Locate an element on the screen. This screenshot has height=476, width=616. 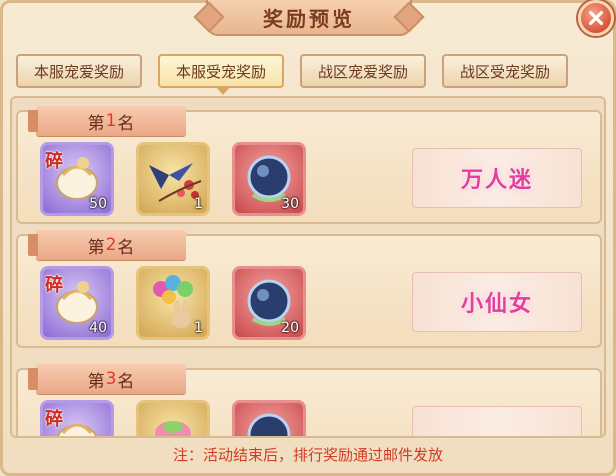
gift-icon is located at coordinates (173, 428).